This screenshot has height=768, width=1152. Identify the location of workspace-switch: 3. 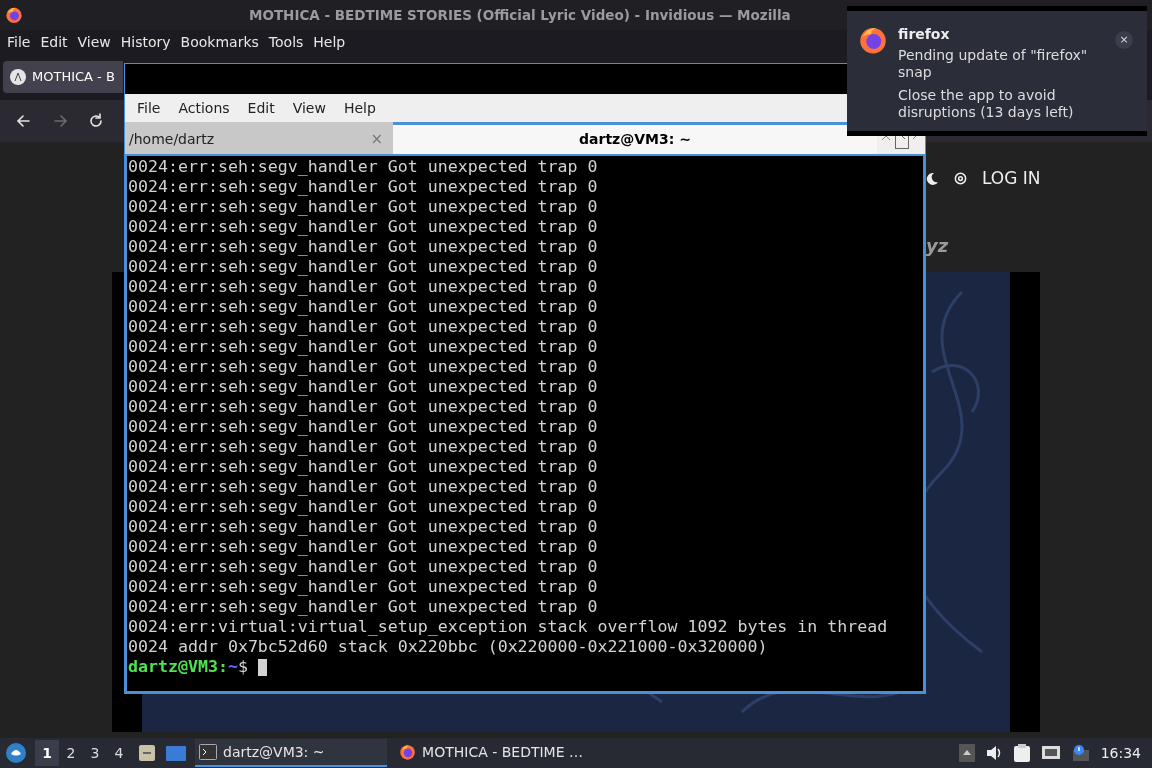
(95, 753).